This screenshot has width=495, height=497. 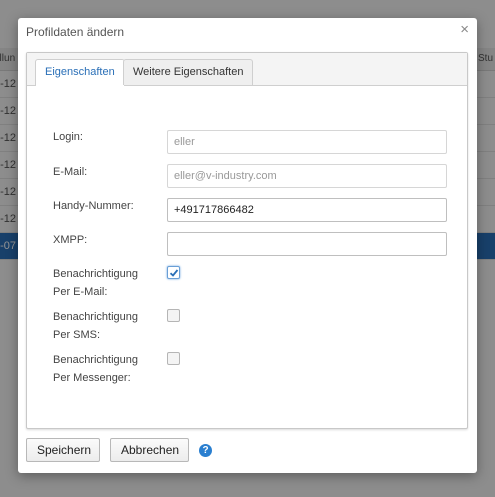 What do you see at coordinates (307, 176) in the screenshot?
I see `email-field` at bounding box center [307, 176].